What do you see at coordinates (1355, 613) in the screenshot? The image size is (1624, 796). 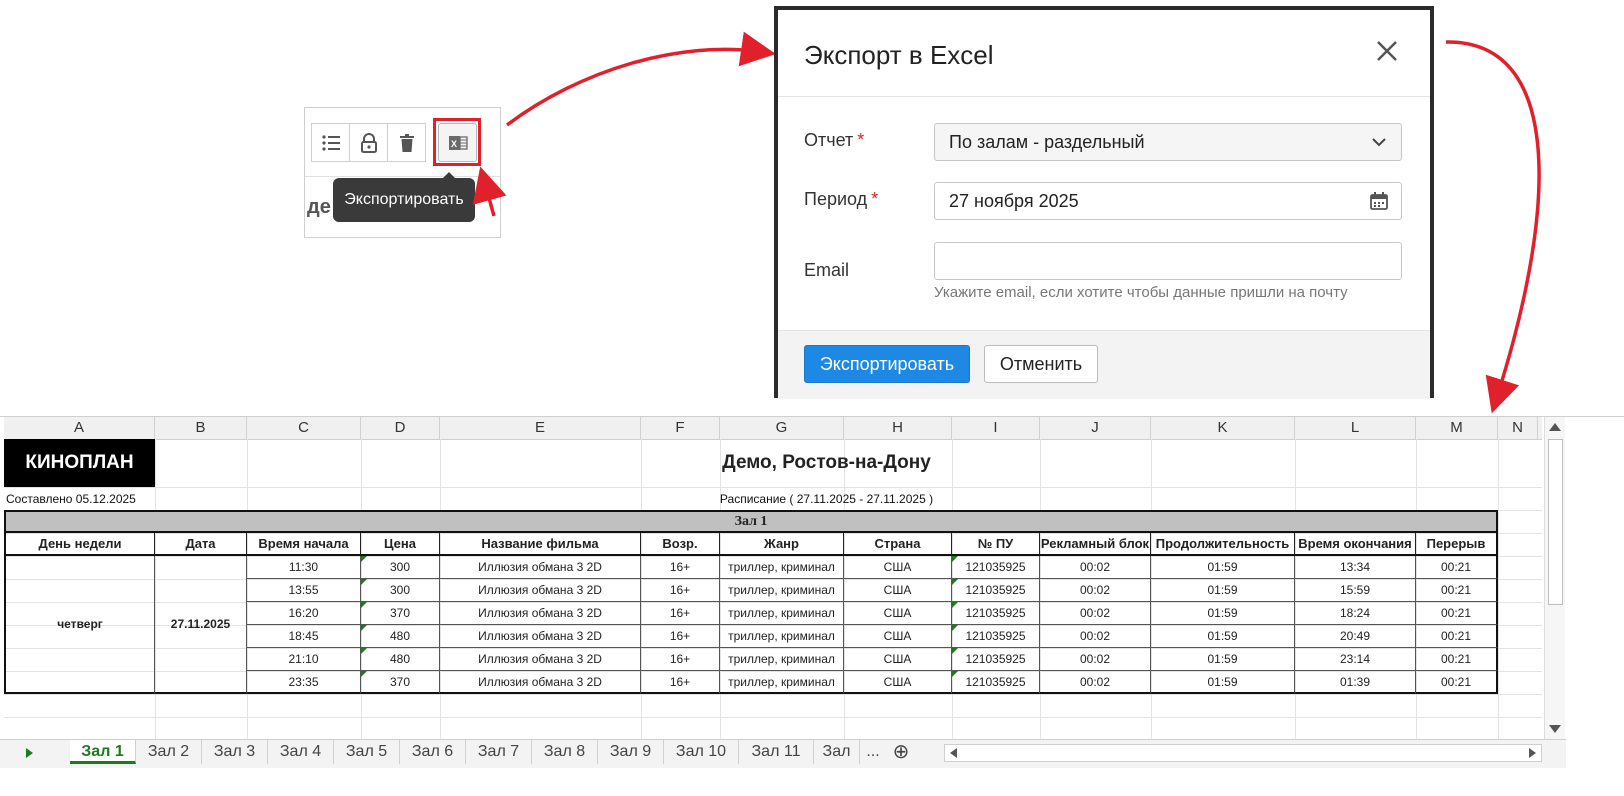 I see `table-cell: 18:24` at bounding box center [1355, 613].